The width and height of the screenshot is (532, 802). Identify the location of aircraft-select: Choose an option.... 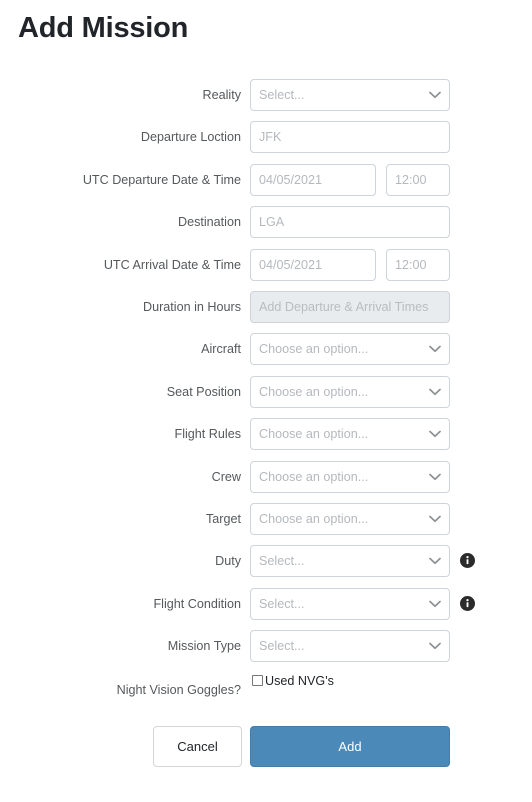
(350, 349).